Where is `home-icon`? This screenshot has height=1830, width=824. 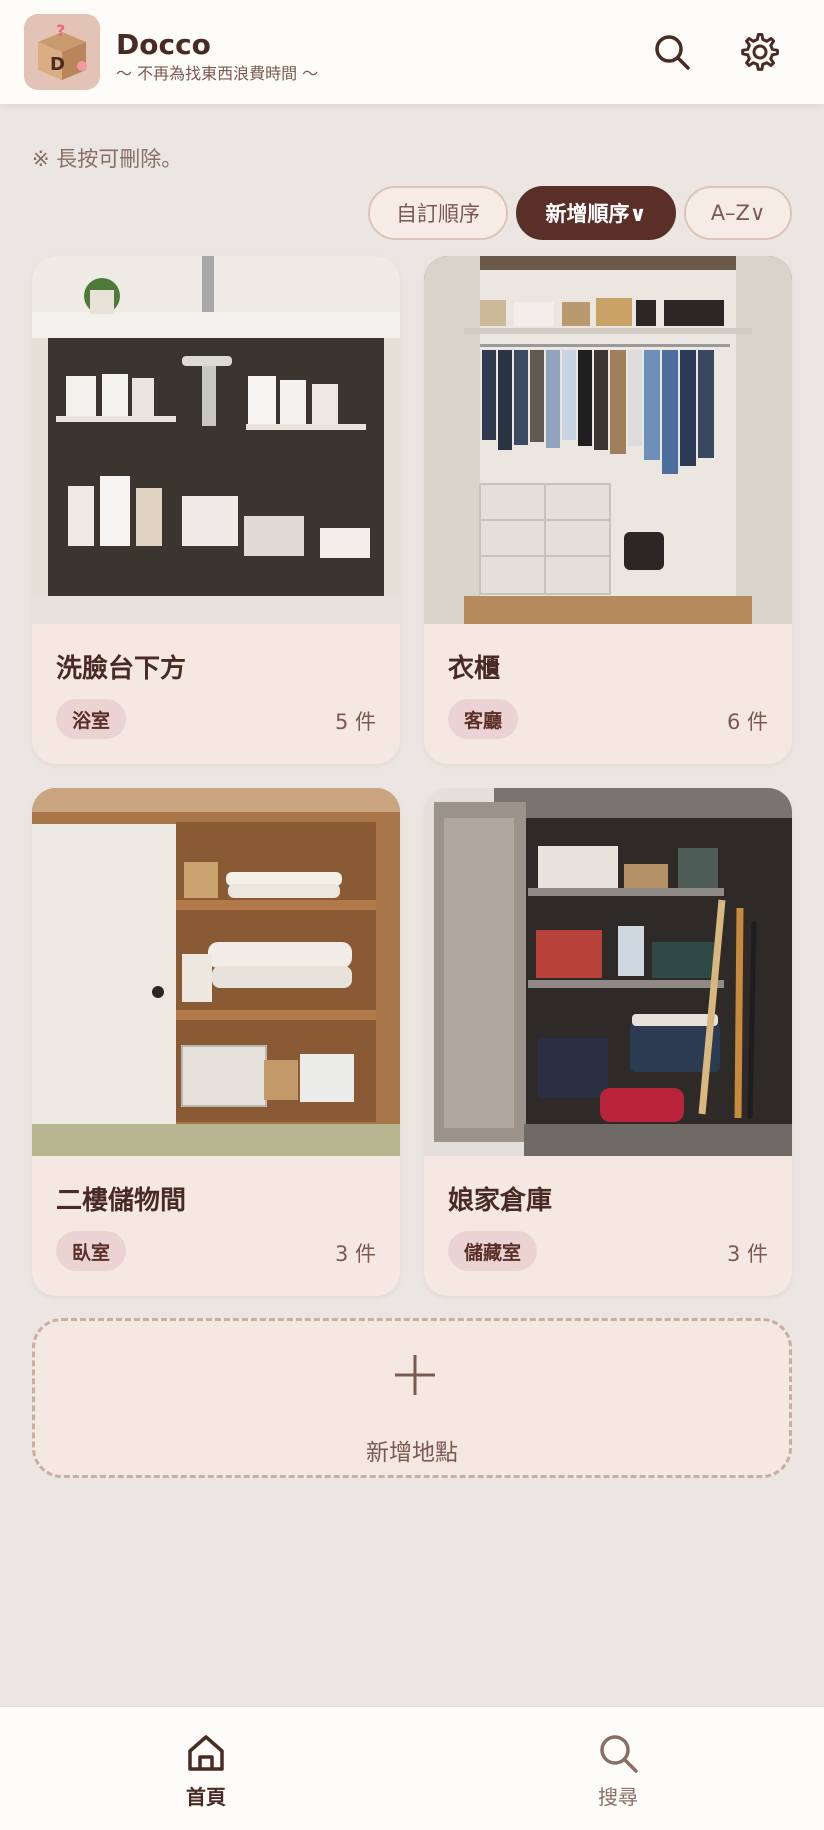
home-icon is located at coordinates (206, 1753).